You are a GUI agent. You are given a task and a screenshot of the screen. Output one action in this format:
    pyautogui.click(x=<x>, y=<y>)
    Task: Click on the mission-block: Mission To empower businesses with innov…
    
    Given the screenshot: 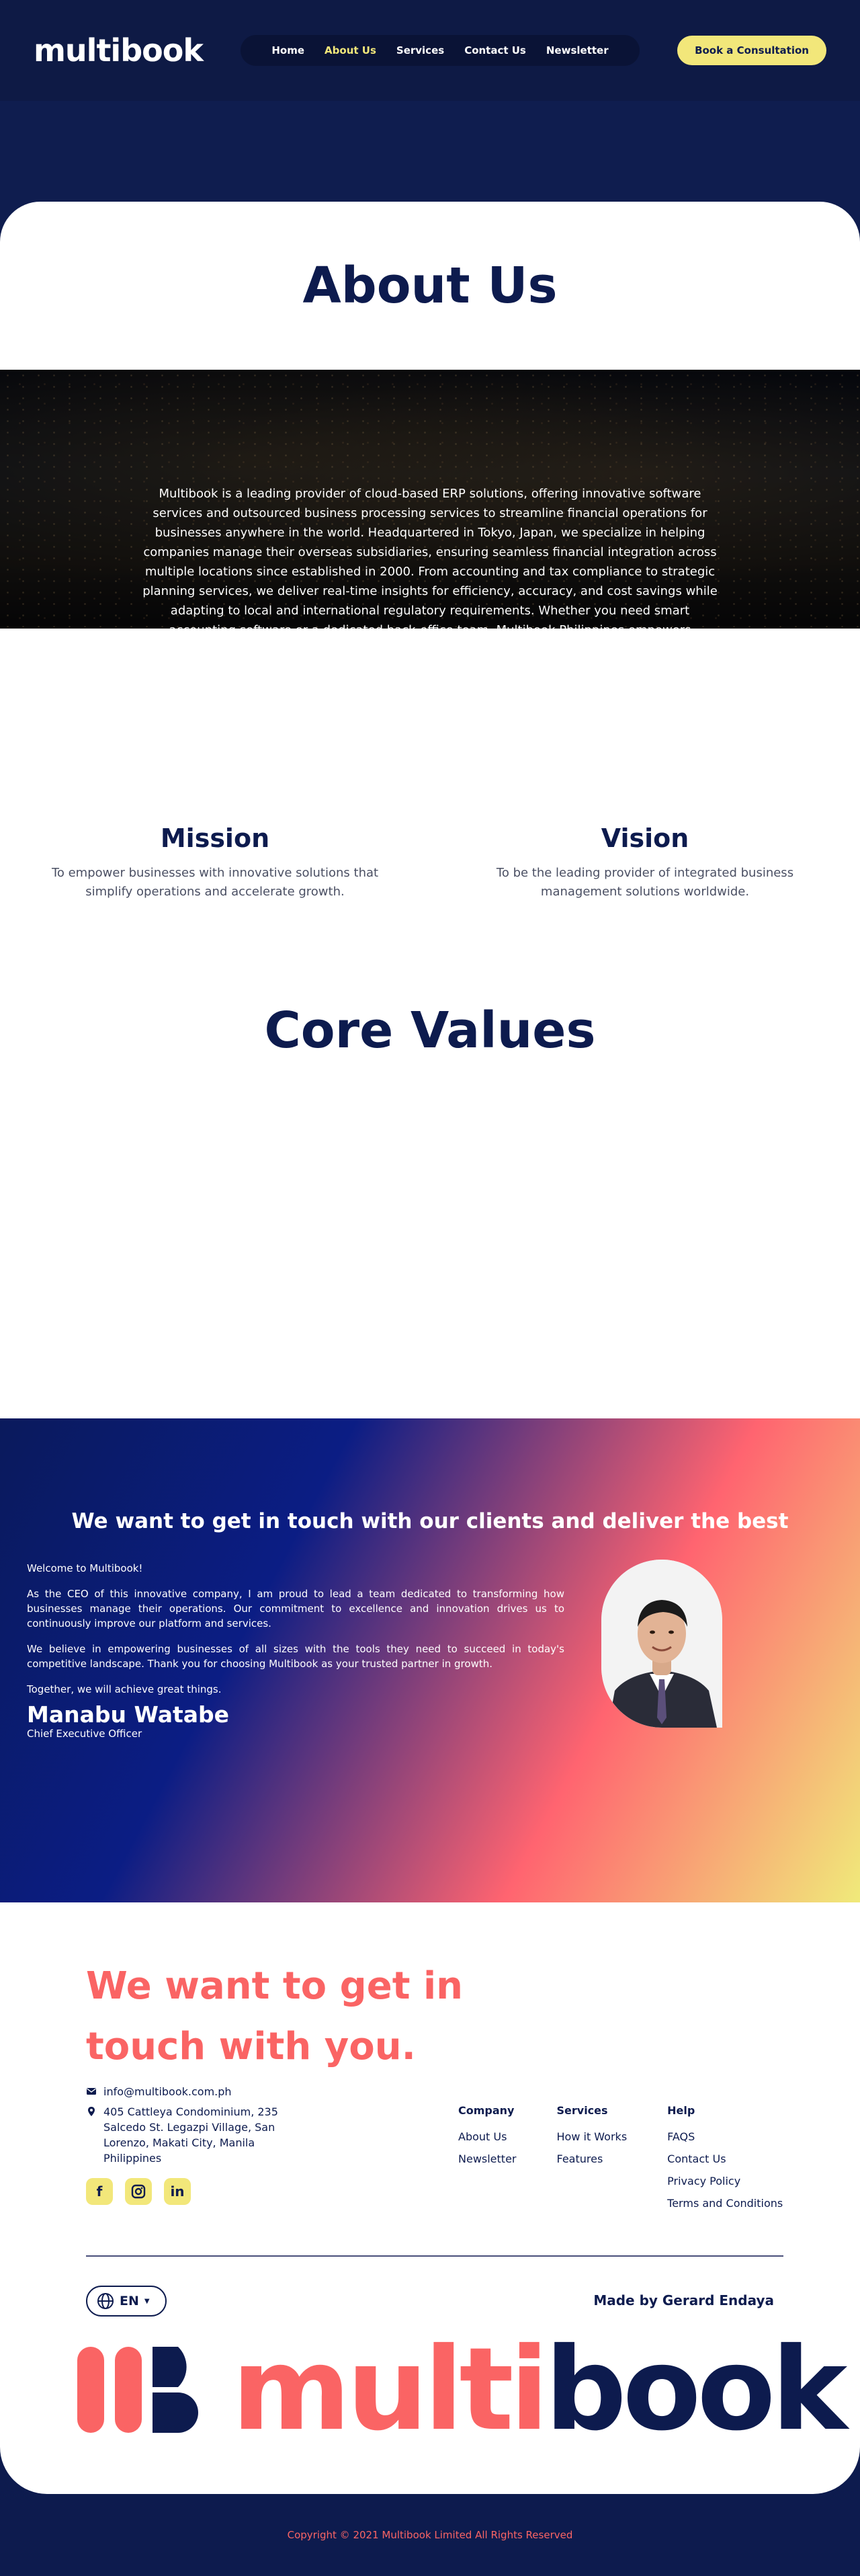 What is the action you would take?
    pyautogui.click(x=215, y=862)
    